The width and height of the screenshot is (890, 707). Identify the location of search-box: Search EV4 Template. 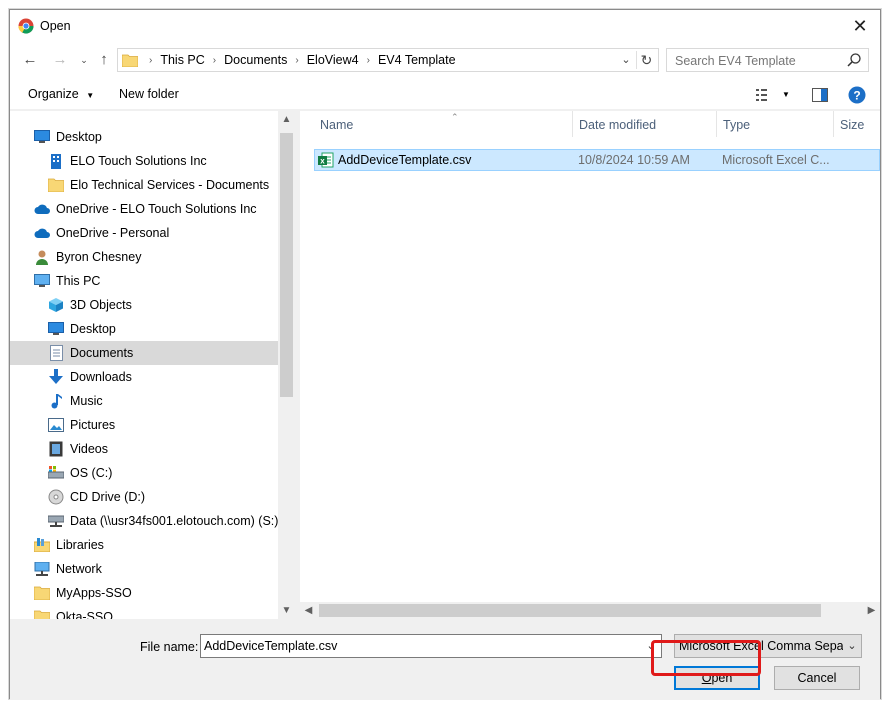
(767, 60).